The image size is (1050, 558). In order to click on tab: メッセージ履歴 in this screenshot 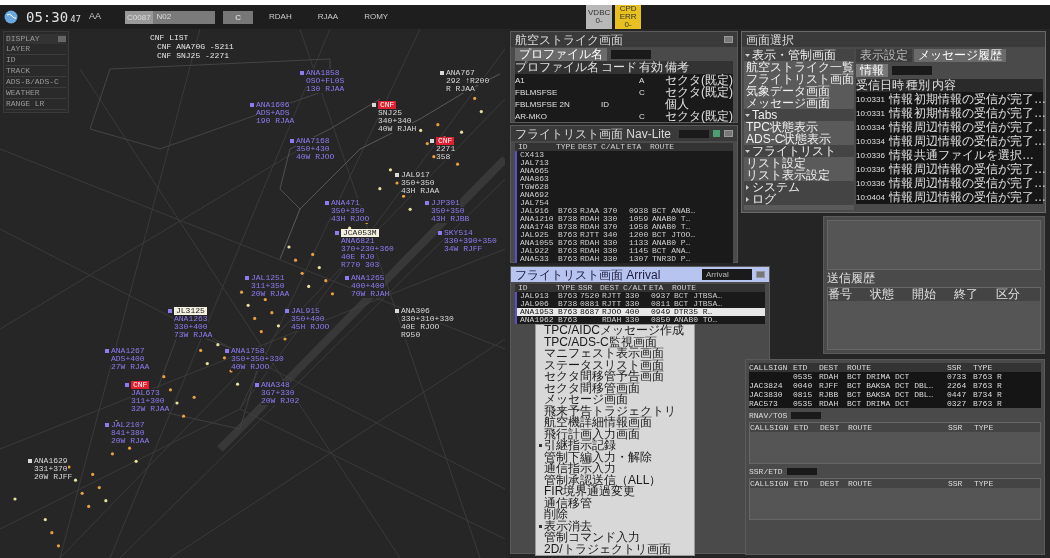, I will do `click(960, 55)`.